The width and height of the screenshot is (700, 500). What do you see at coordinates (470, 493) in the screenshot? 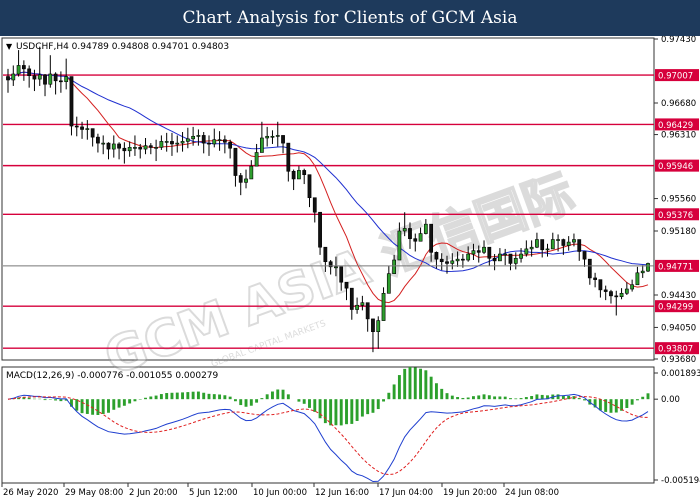
I see `time-tick-label: 19 Jun 20:00` at bounding box center [470, 493].